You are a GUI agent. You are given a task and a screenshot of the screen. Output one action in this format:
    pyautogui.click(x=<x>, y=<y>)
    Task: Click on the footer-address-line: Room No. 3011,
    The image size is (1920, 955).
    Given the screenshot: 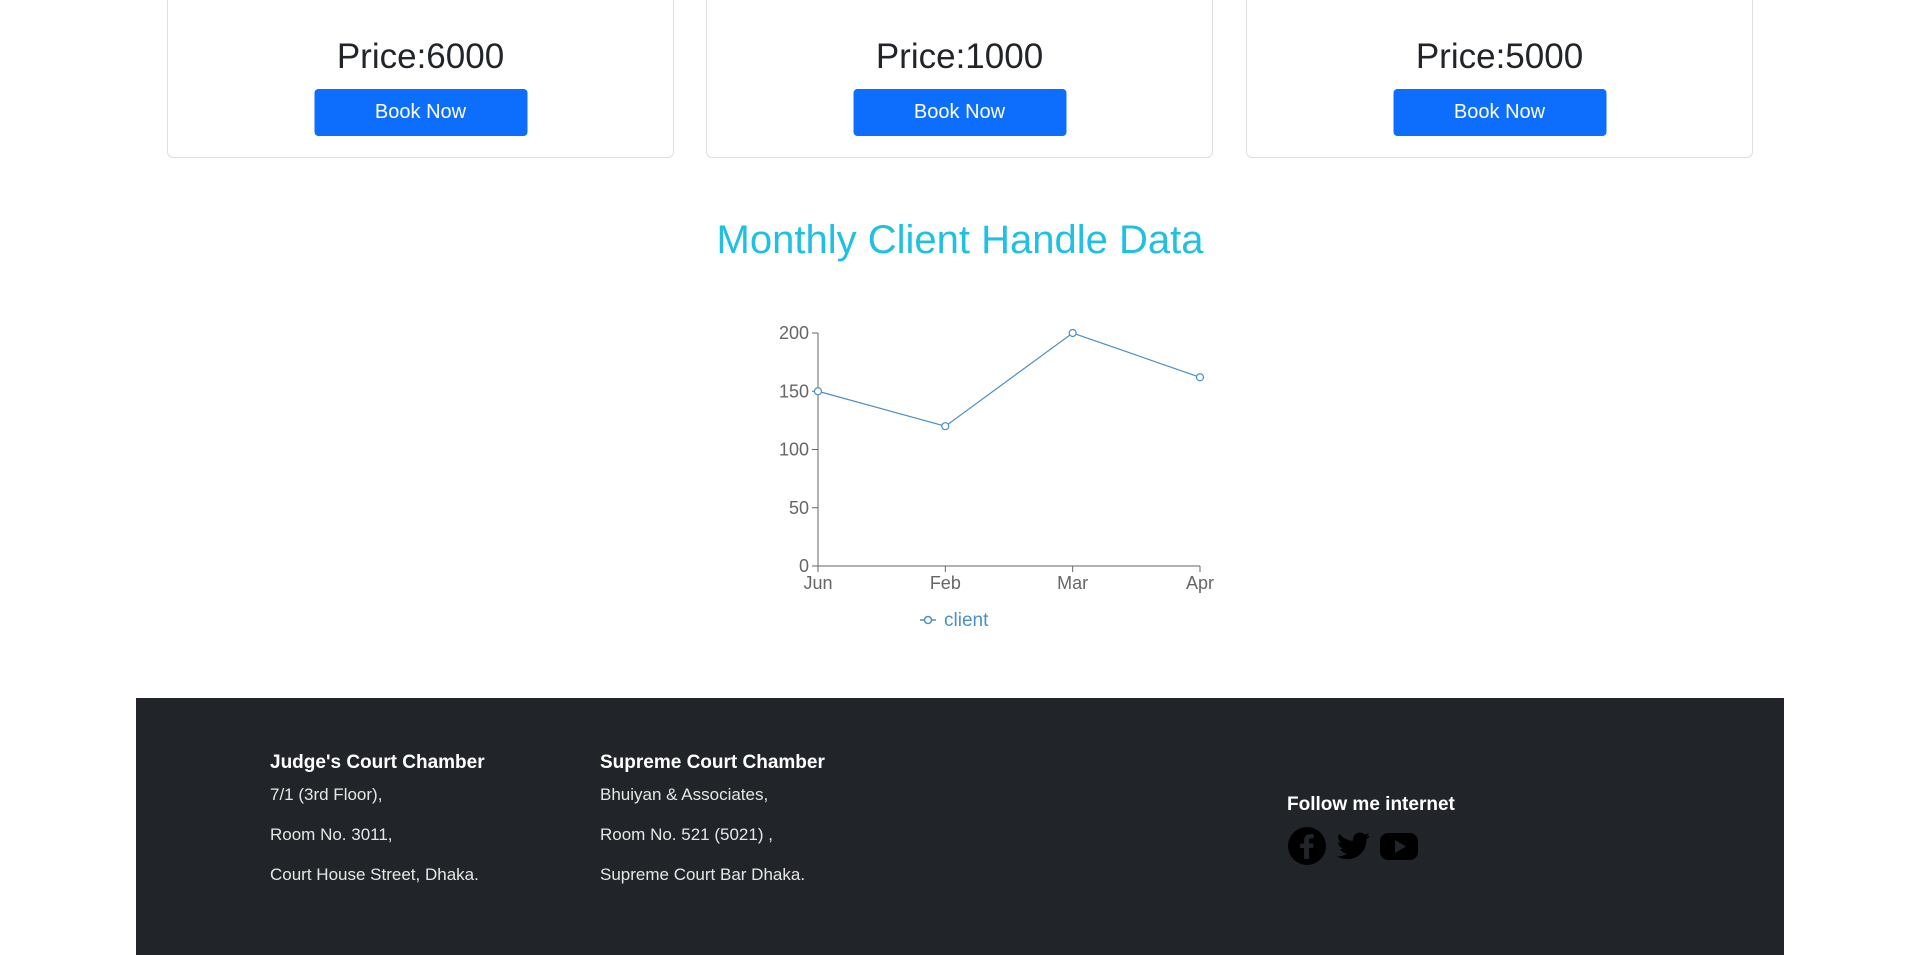 What is the action you would take?
    pyautogui.click(x=331, y=834)
    